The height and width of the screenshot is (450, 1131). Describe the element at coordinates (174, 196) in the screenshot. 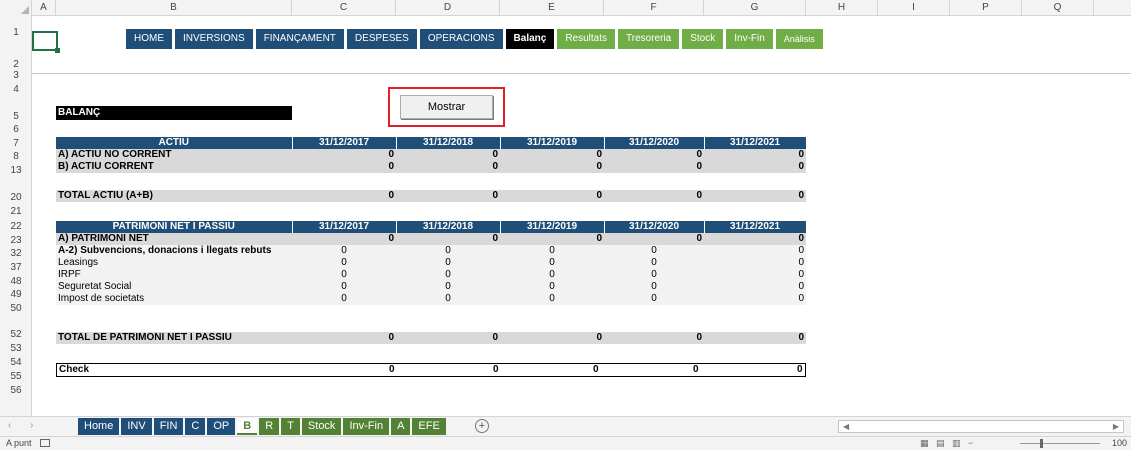

I see `row-label: TOTAL ACTIU (A+B)` at that location.